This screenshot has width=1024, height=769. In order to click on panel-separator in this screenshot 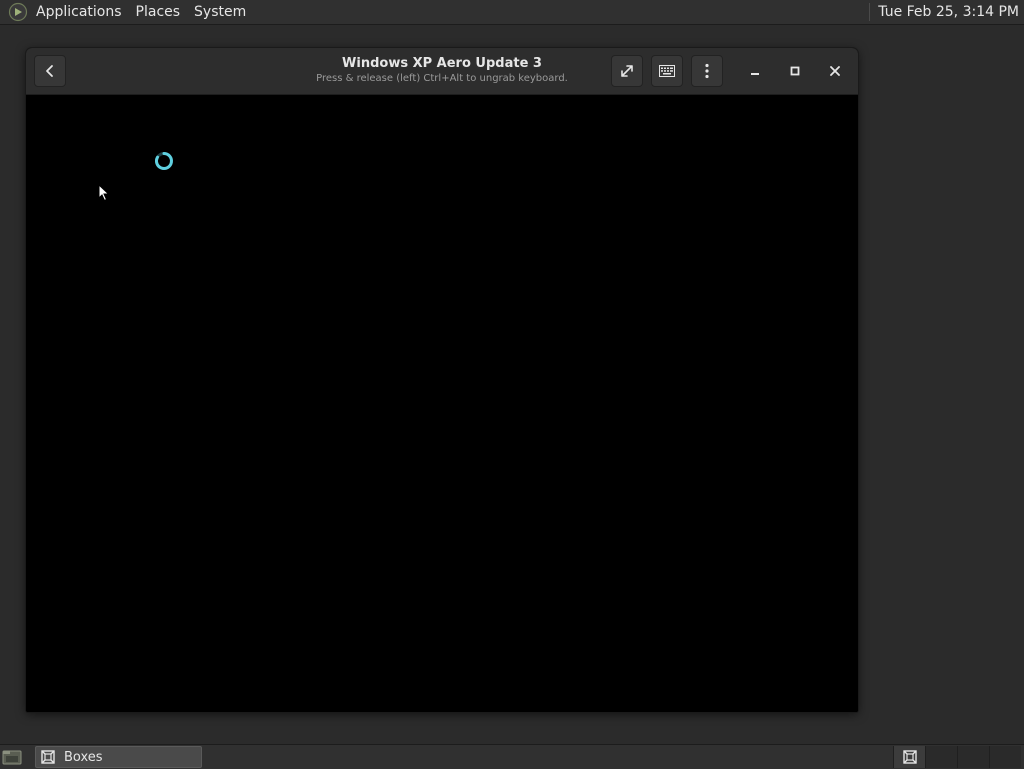, I will do `click(870, 12)`.